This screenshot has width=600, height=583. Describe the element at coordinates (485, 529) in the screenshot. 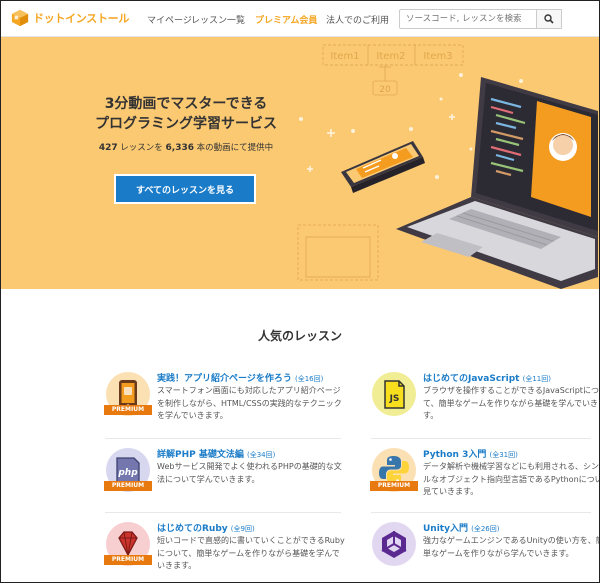

I see `lesson-count: (全26回)` at that location.